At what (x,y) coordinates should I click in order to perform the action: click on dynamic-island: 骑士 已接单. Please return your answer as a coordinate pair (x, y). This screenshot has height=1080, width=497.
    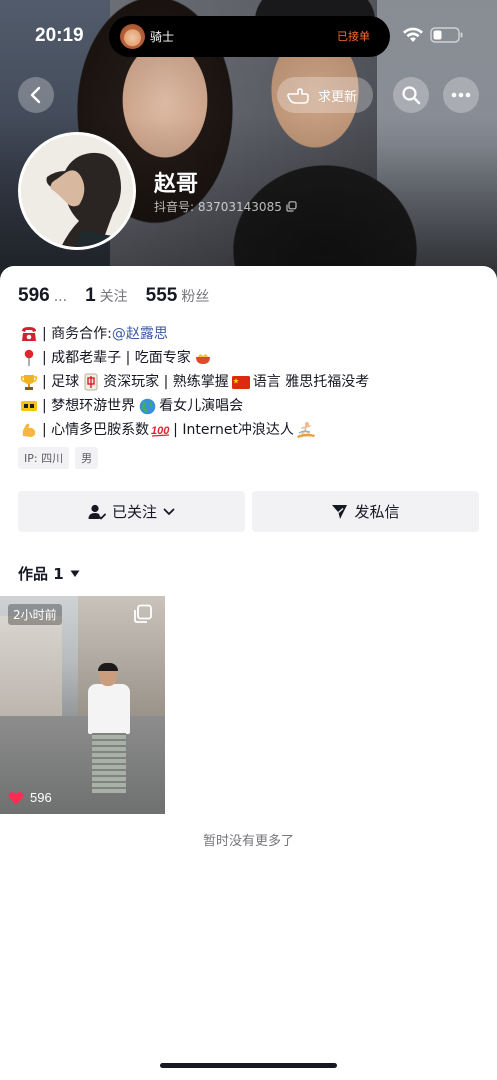
    Looking at the image, I should click on (249, 36).